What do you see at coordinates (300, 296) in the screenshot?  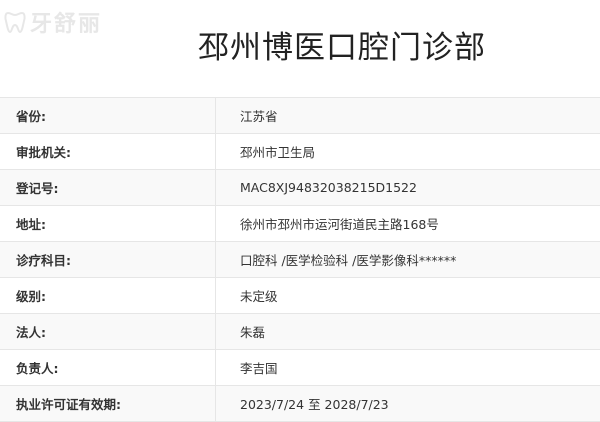 I see `table-row-level: 级别: 未定级` at bounding box center [300, 296].